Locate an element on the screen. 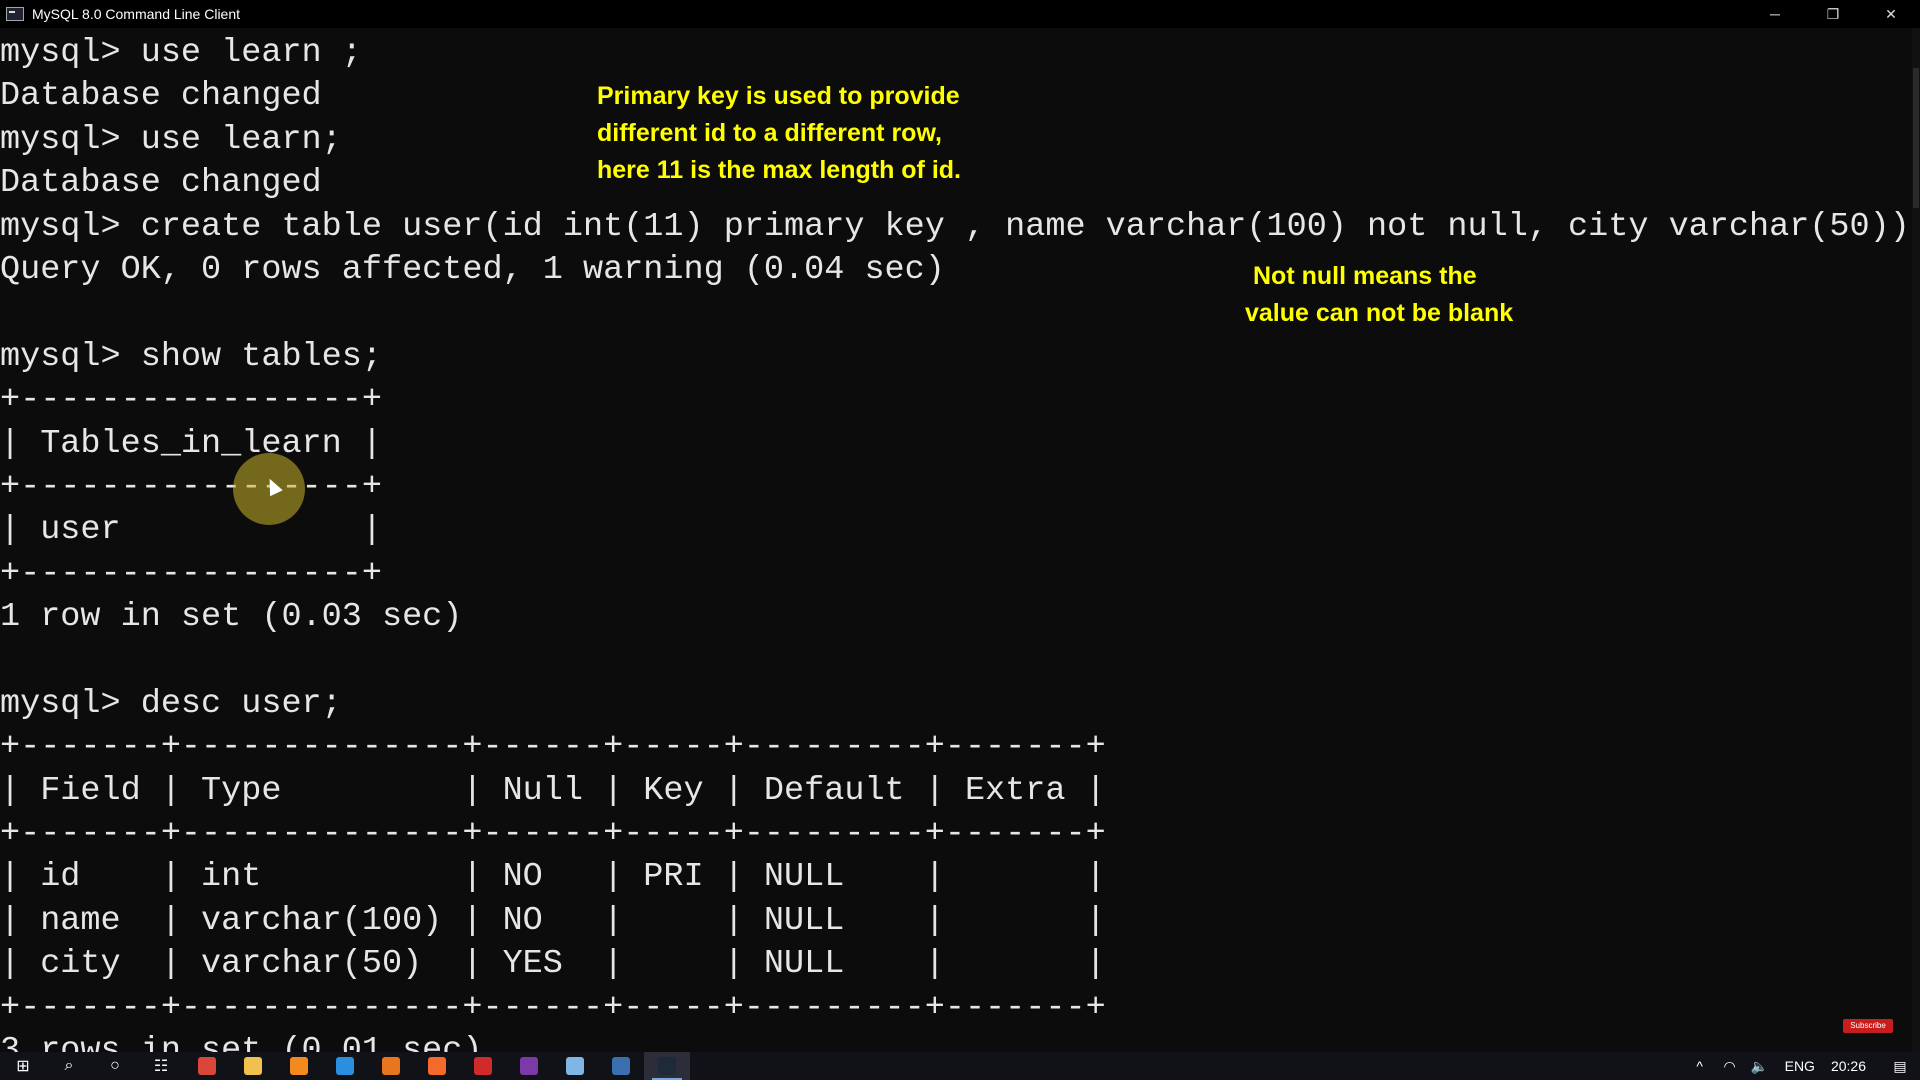 The width and height of the screenshot is (1920, 1080). console-line: | city | varchar(50) | YES | | NULL | | is located at coordinates (553, 964).